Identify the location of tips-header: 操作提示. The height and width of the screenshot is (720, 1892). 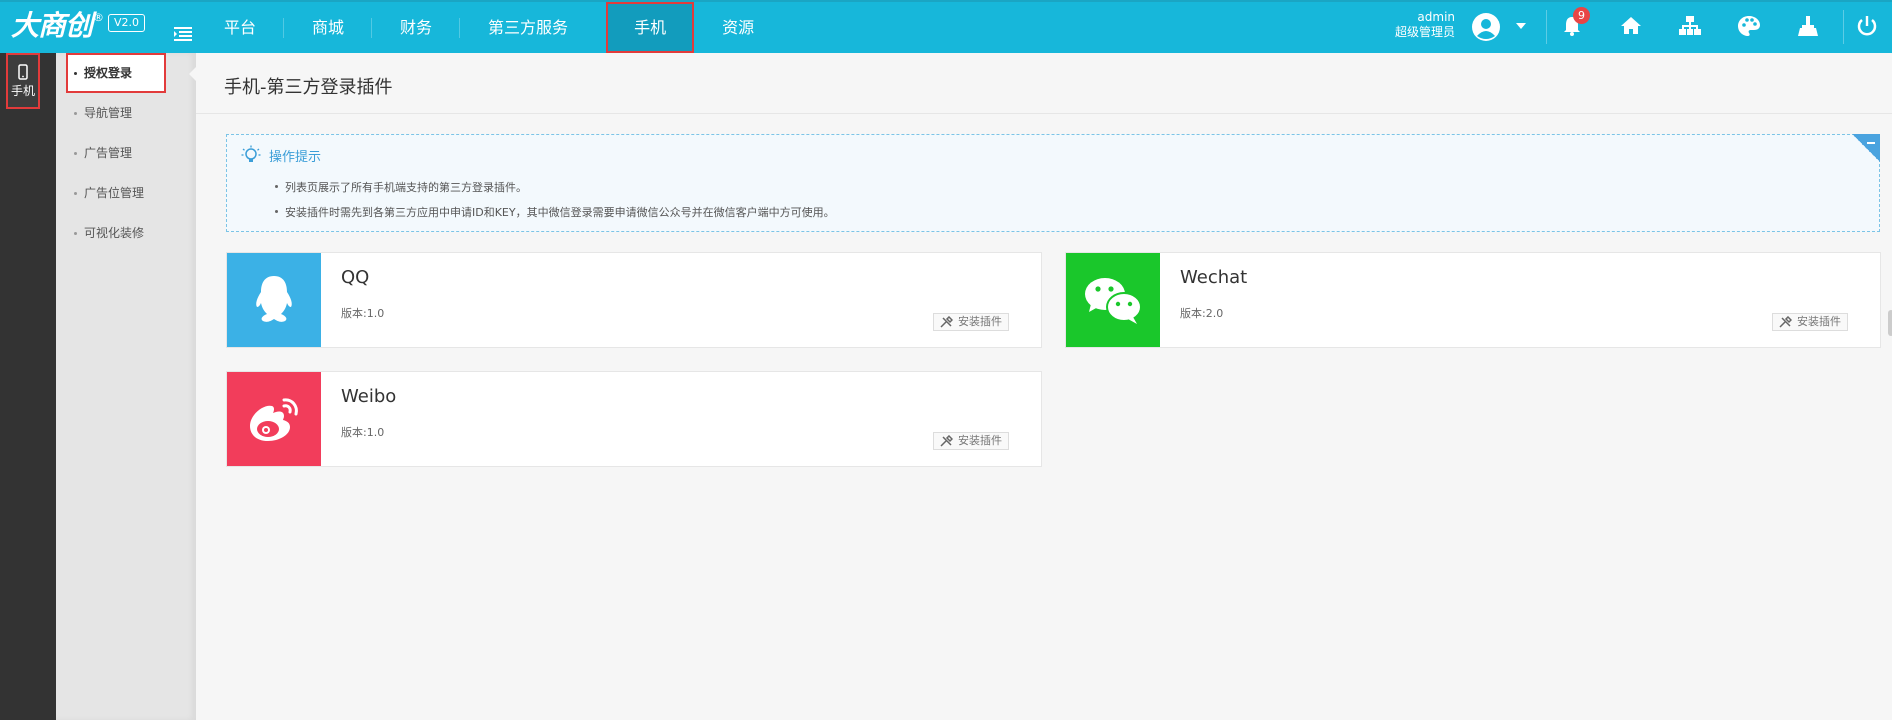
(281, 155).